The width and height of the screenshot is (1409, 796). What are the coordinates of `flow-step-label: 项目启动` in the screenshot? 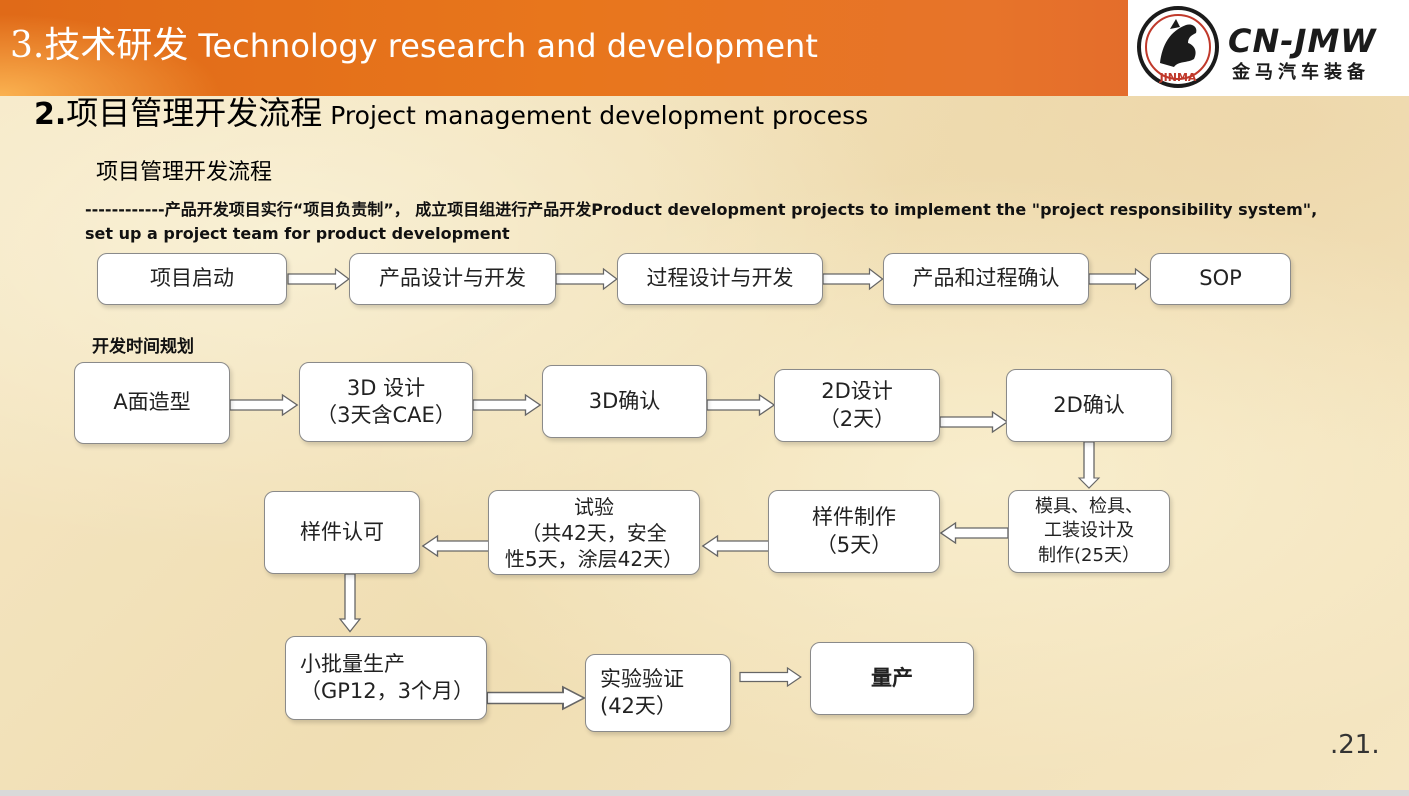 It's located at (192, 278).